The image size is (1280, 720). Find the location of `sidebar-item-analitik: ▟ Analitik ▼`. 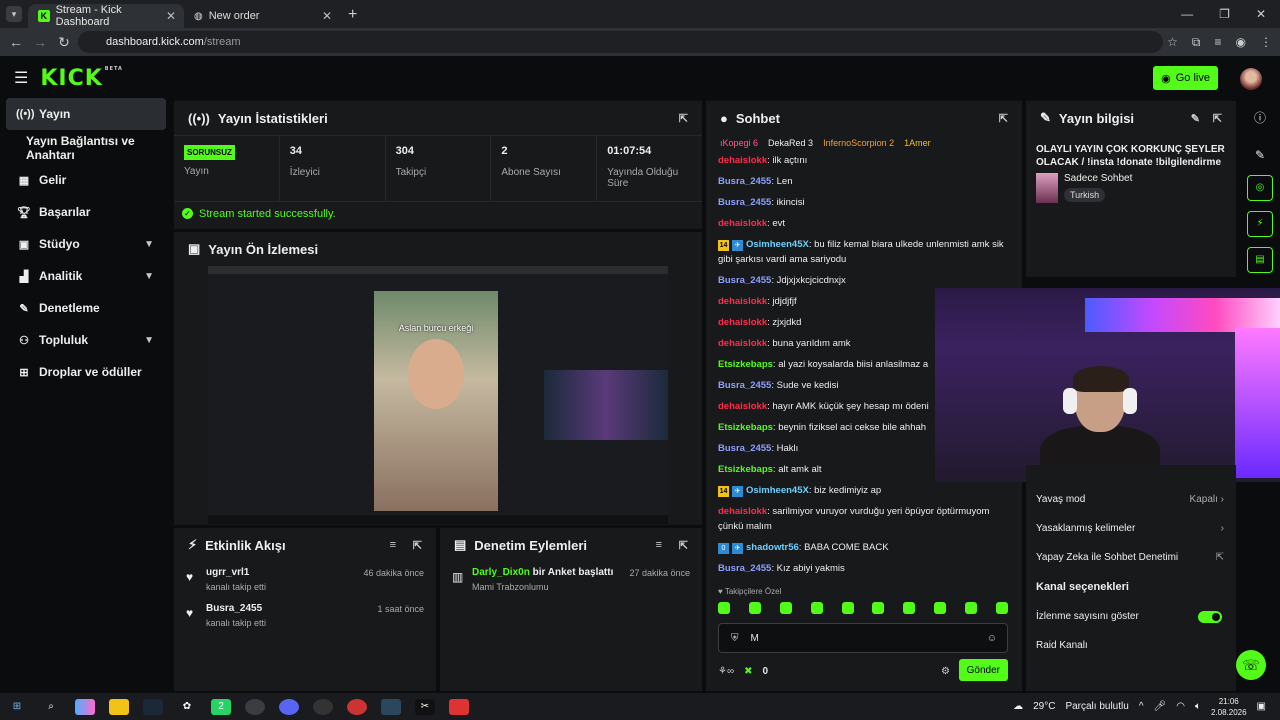

sidebar-item-analitik: ▟ Analitik ▼ is located at coordinates (86, 276).